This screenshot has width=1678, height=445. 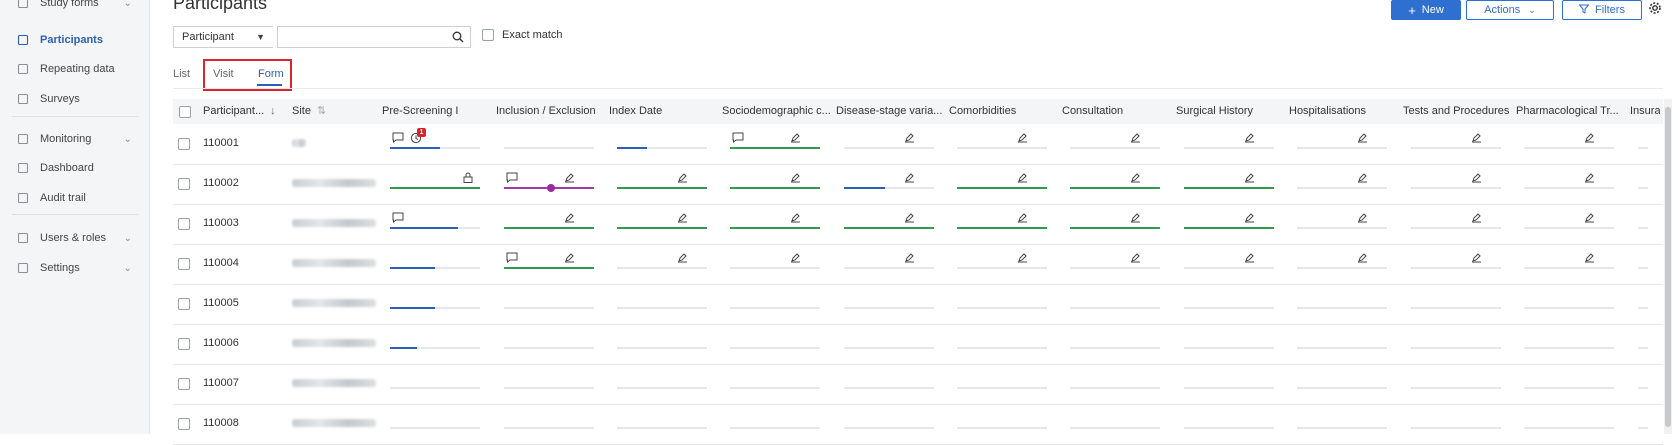 I want to click on column-header: Hospitalisations, so click(x=1344, y=111).